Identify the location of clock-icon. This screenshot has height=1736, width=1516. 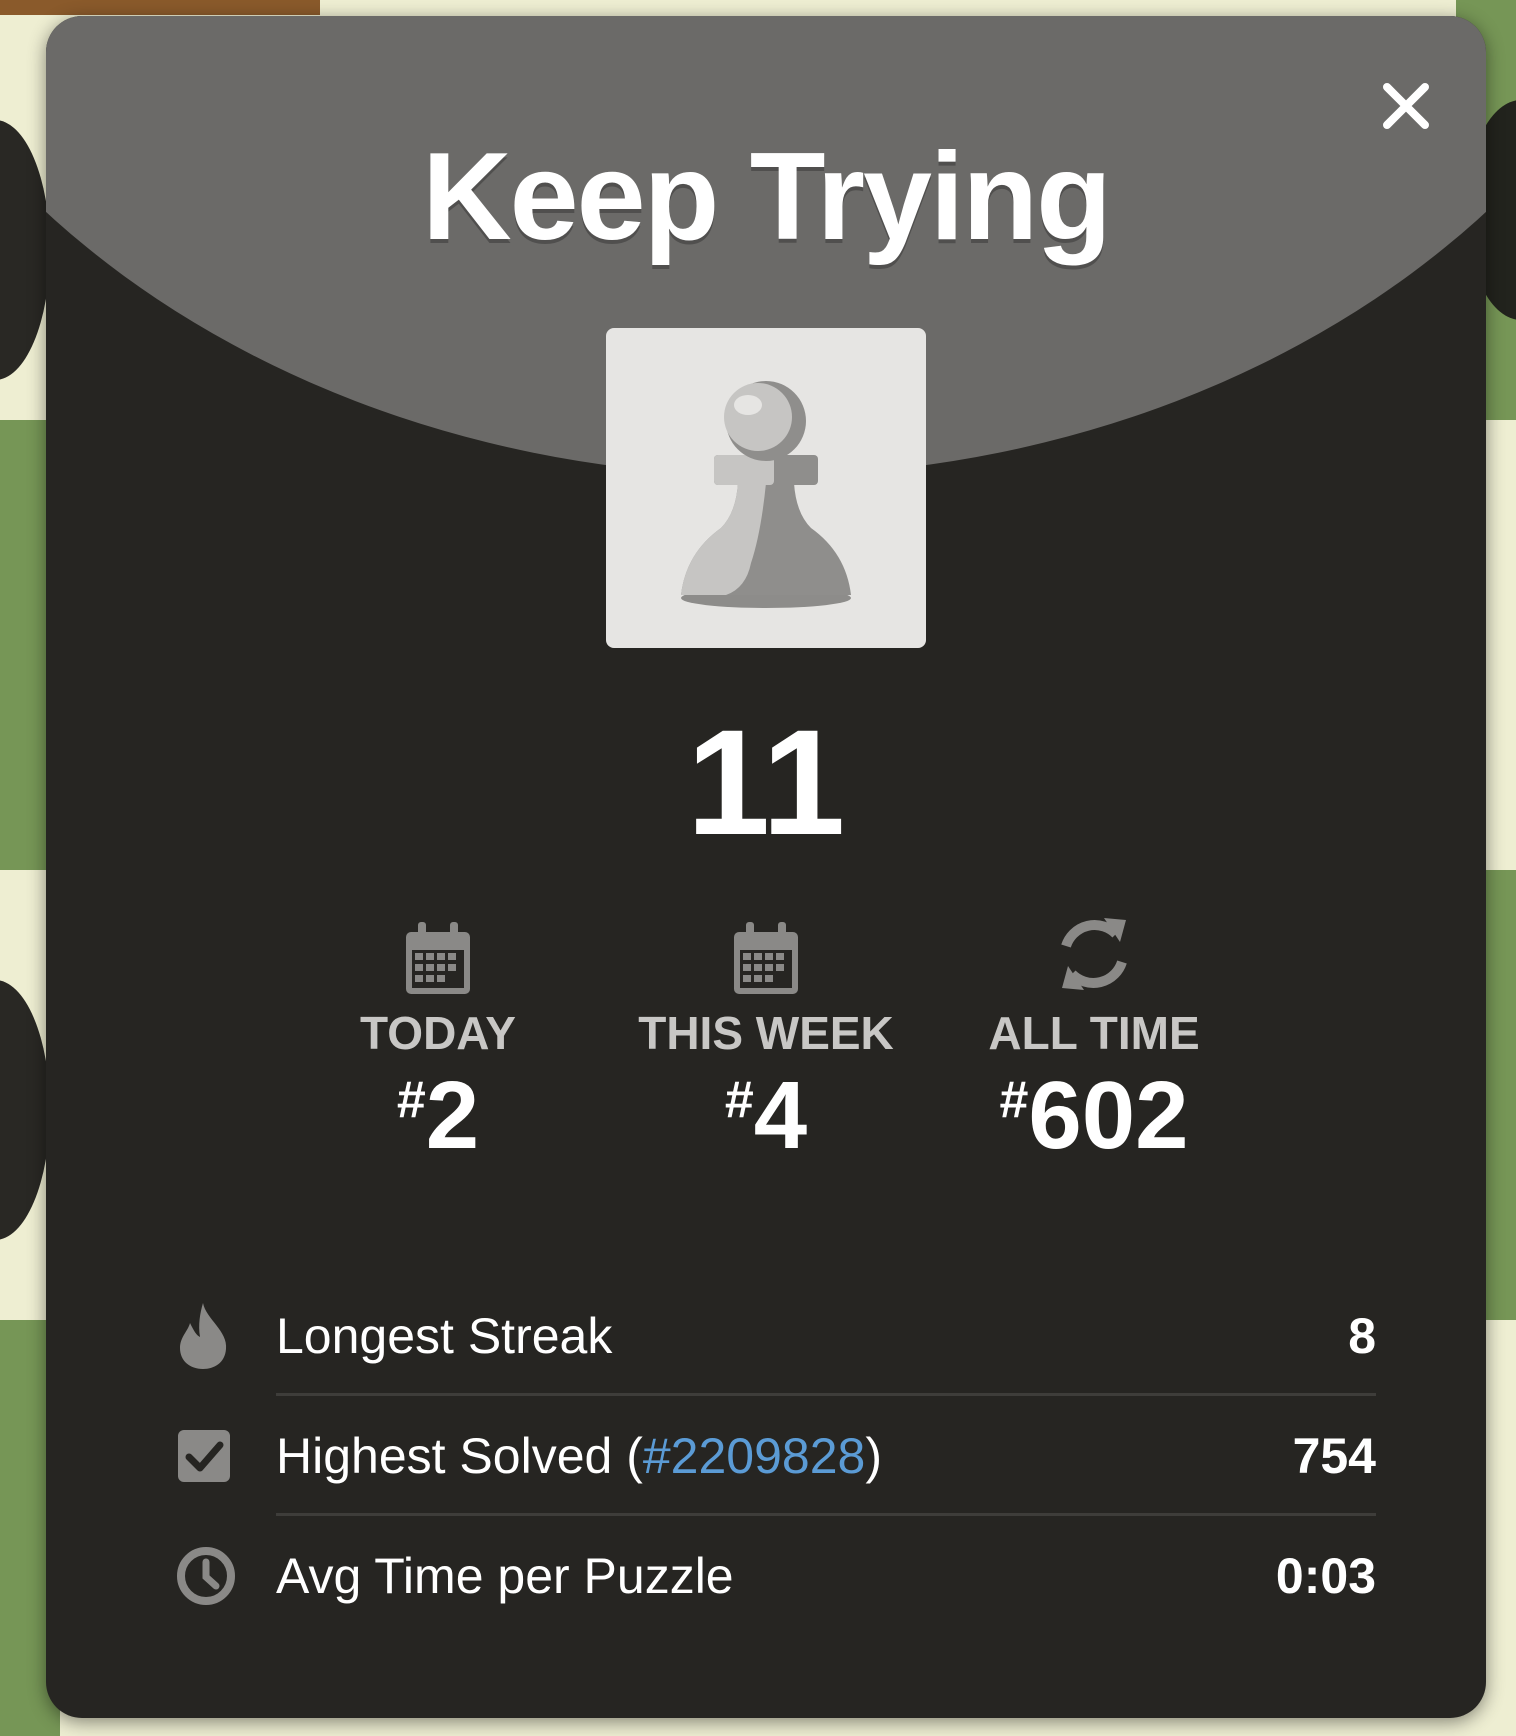
(206, 1576).